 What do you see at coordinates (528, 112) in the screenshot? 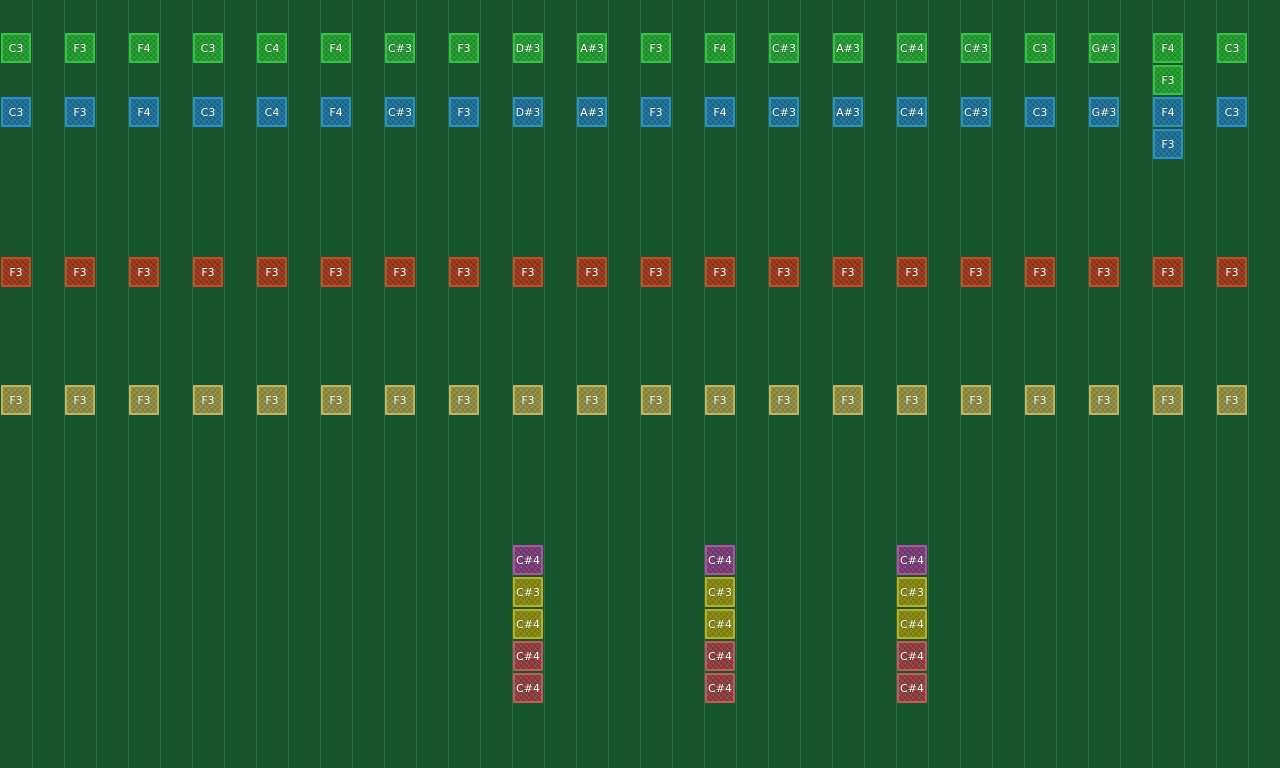
I see `blue-track-note: D#3` at bounding box center [528, 112].